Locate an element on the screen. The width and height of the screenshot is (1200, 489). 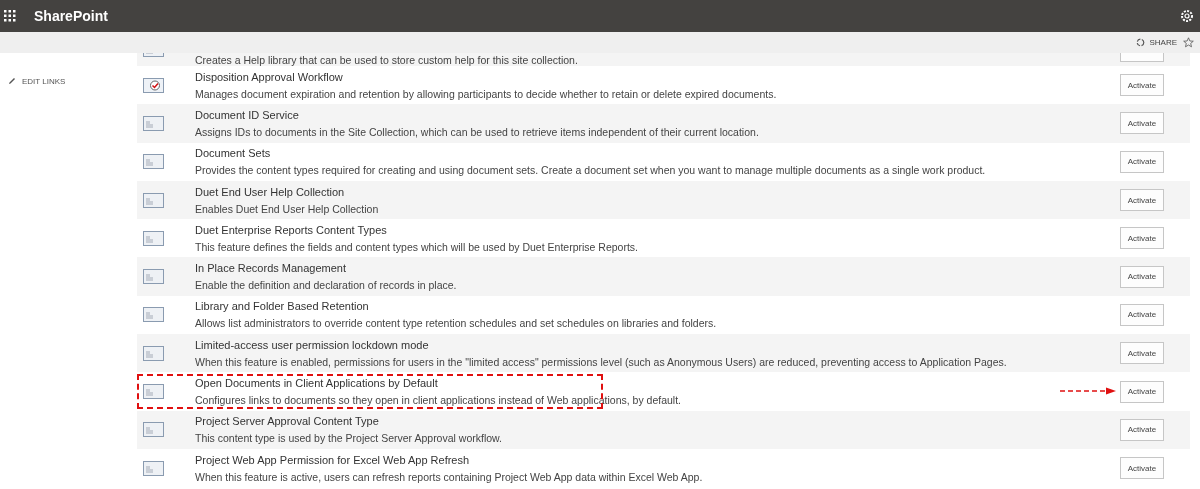
feature-title: Duet Enterprise Reports Content Types is located at coordinates (291, 230).